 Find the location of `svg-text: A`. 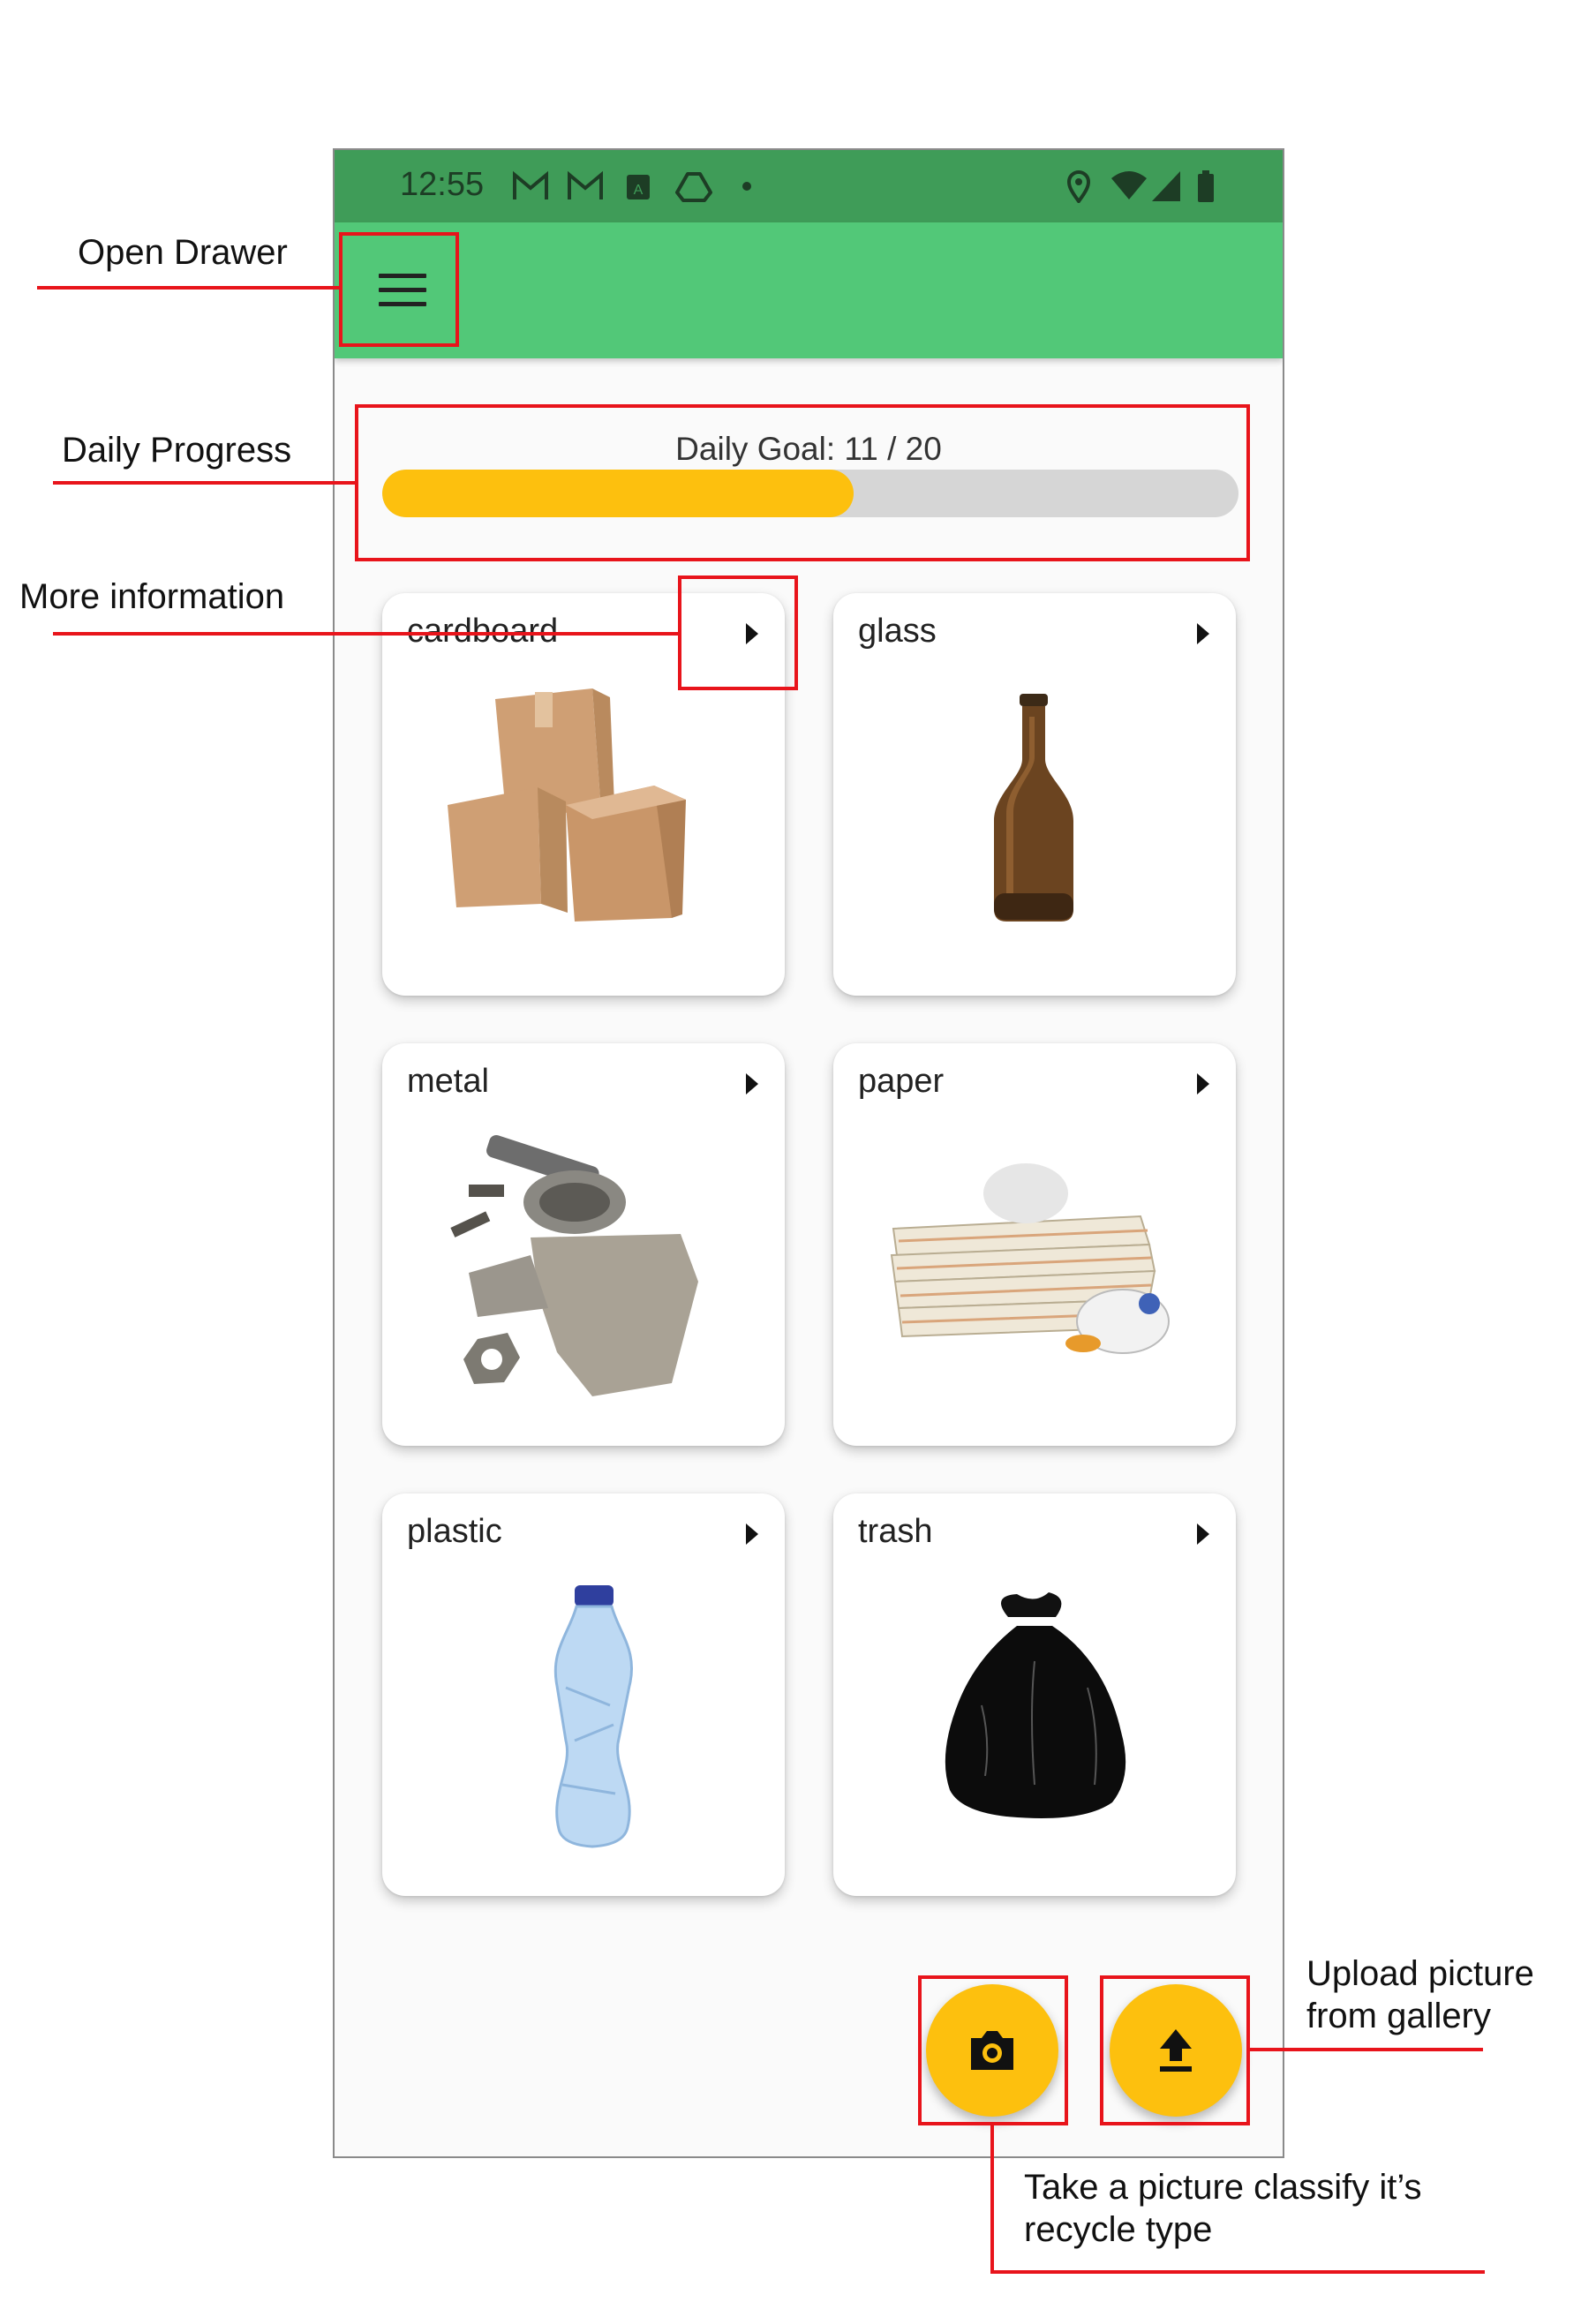

svg-text: A is located at coordinates (639, 191).